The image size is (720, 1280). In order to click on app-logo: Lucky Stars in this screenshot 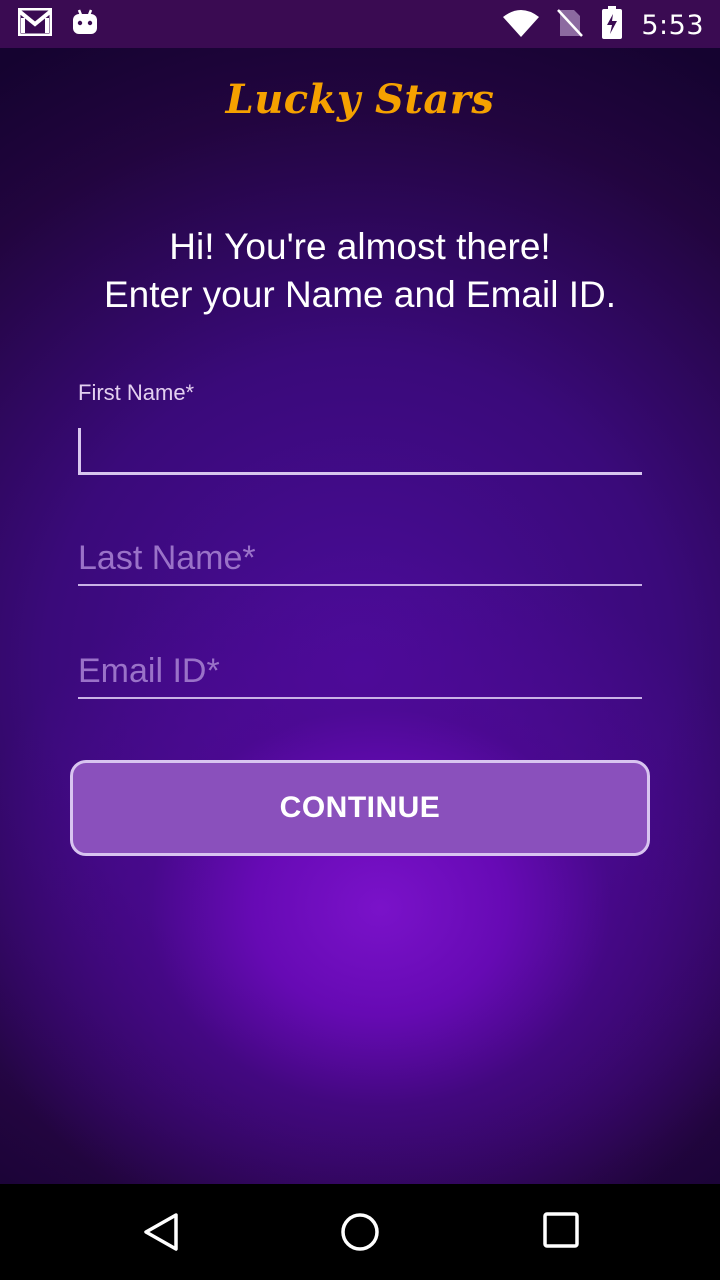, I will do `click(360, 99)`.